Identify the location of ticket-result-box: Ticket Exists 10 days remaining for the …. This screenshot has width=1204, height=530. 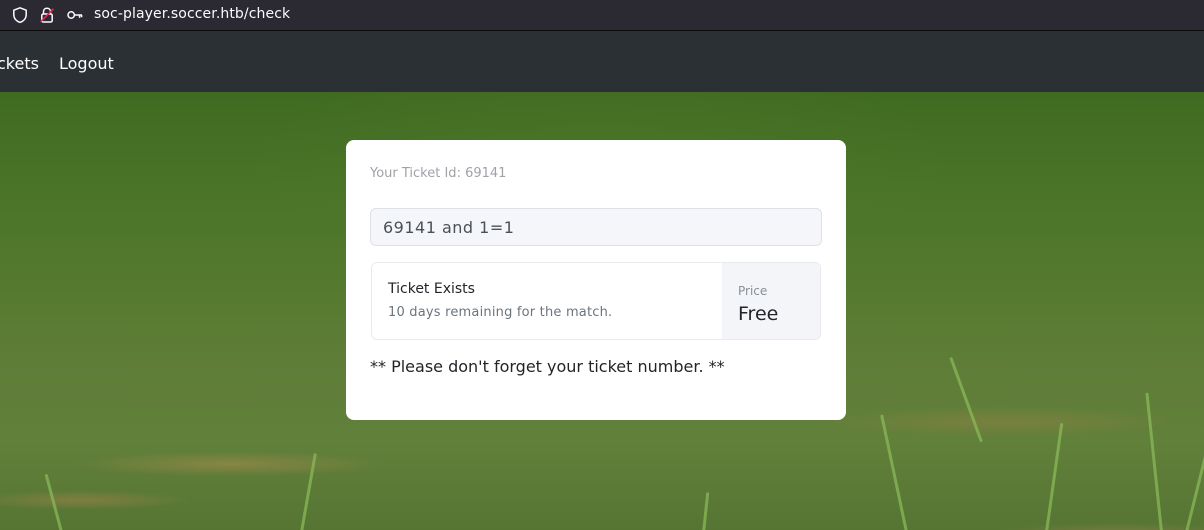
(596, 301).